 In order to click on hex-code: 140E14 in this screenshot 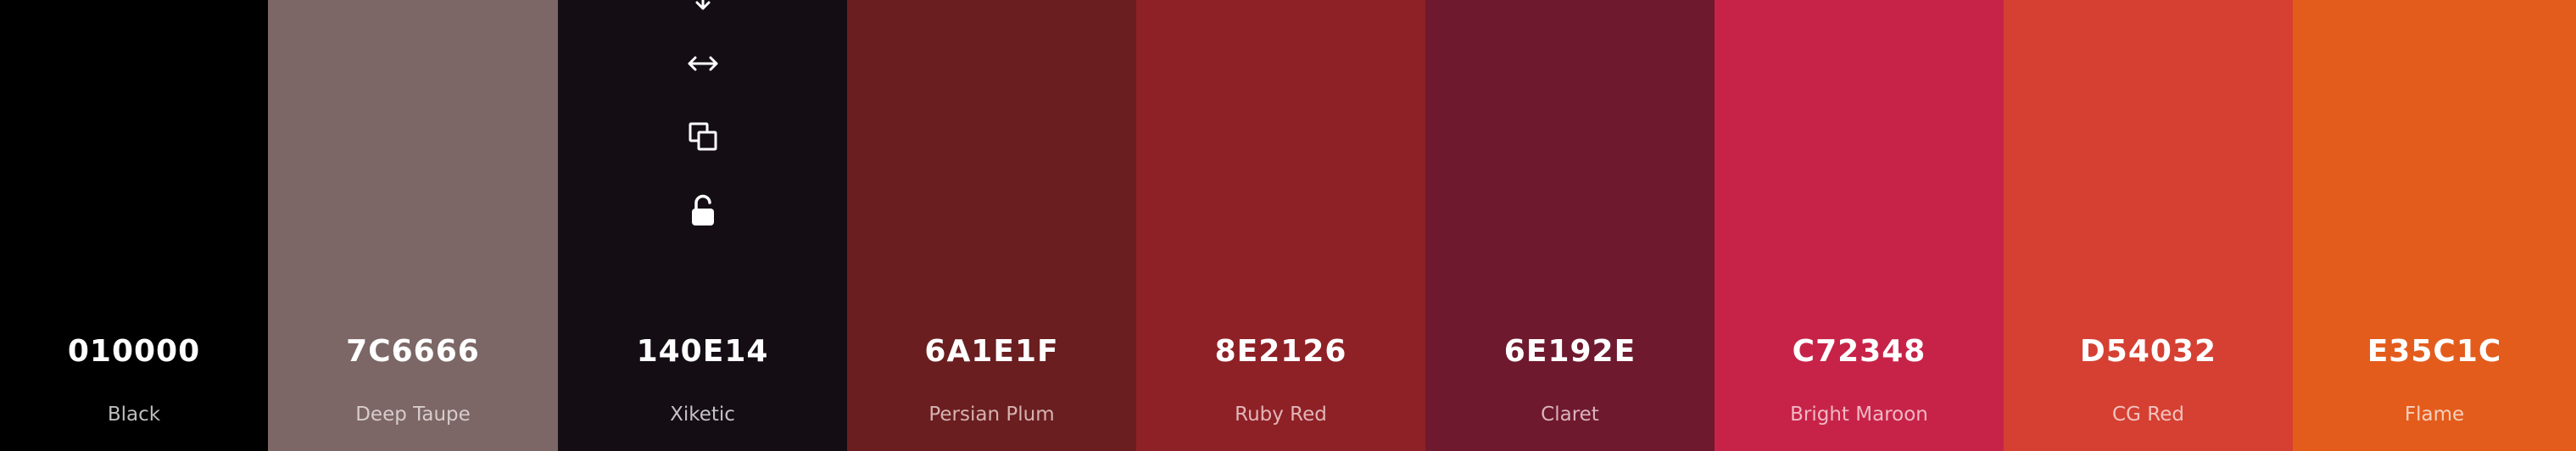, I will do `click(702, 352)`.